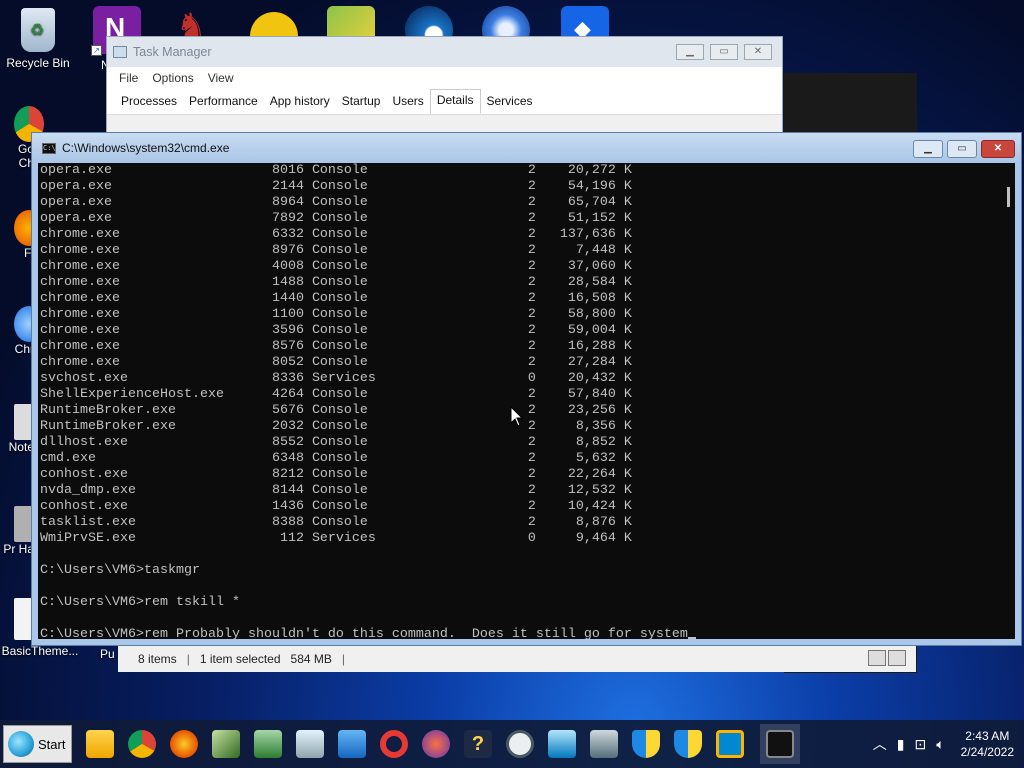 The width and height of the screenshot is (1024, 768). What do you see at coordinates (928, 149) in the screenshot?
I see `cmd-minimize-button: ▁` at bounding box center [928, 149].